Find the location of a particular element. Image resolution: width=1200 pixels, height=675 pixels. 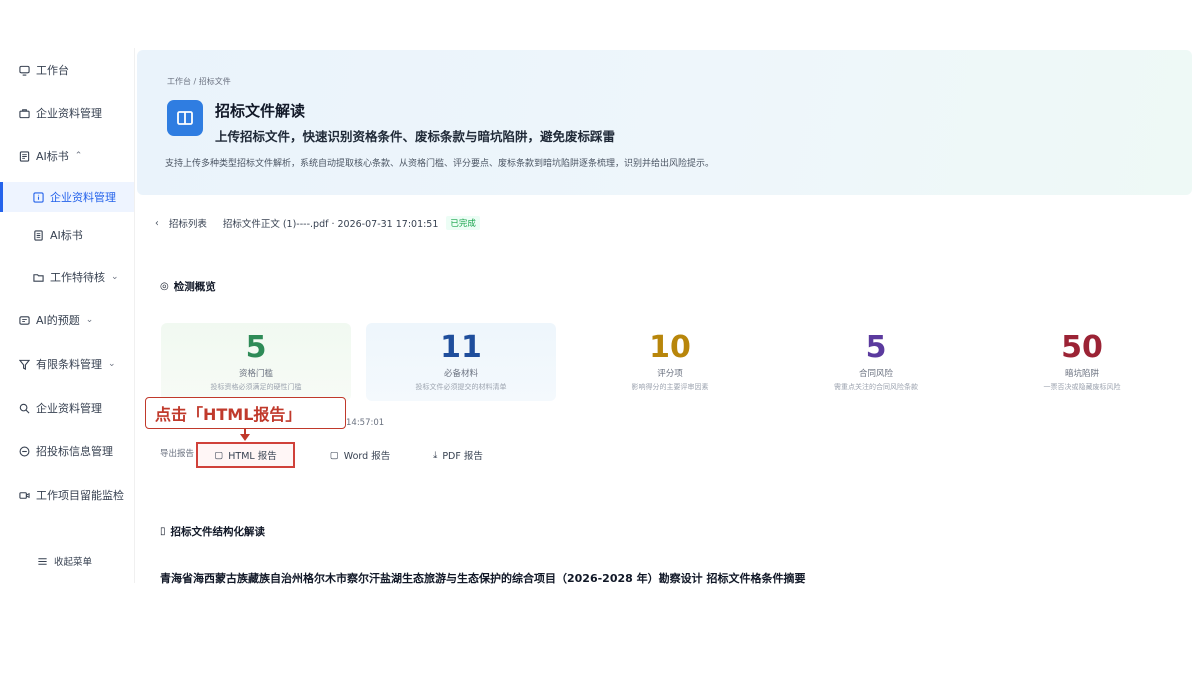

sidebar-item-label: 工作台 is located at coordinates (52, 70).